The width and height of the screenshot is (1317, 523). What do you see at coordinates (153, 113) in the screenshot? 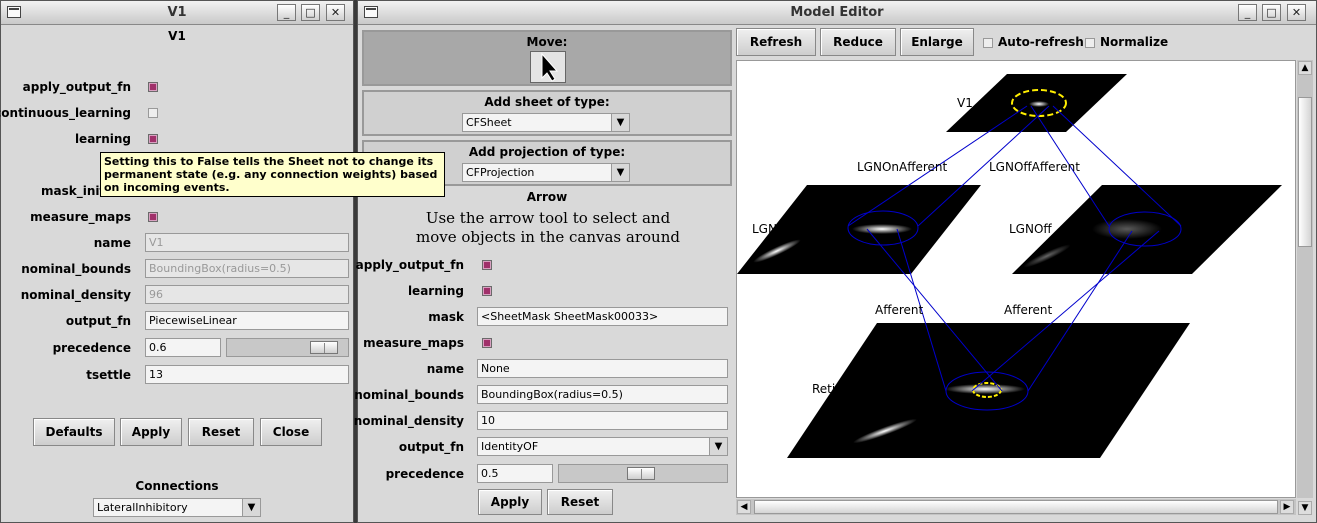
I see `continuous-learning-checkbox` at bounding box center [153, 113].